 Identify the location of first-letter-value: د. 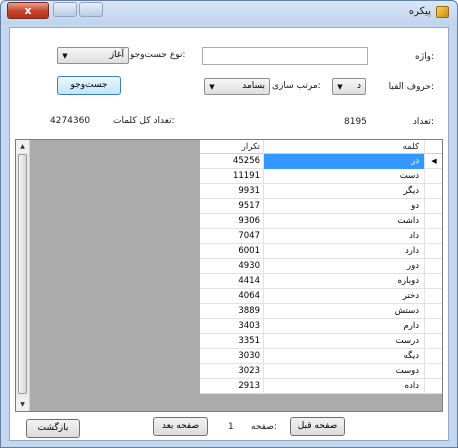
(358, 86).